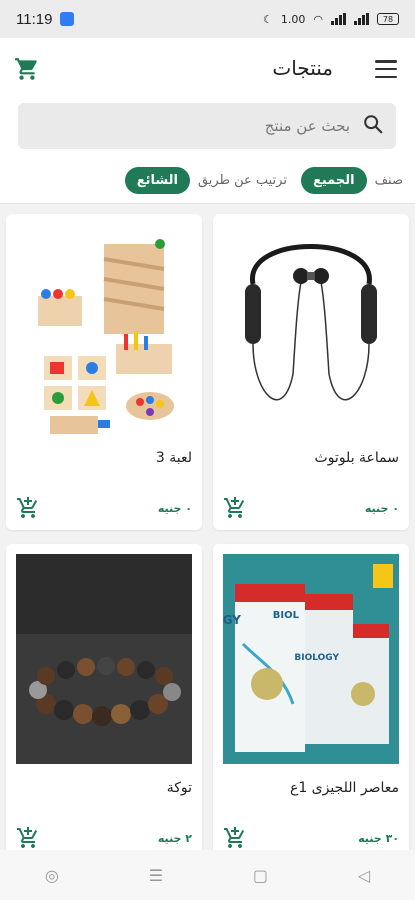 The image size is (415, 900). Describe the element at coordinates (307, 126) in the screenshot. I see `search-placeholder: بحث عن منتج` at that location.